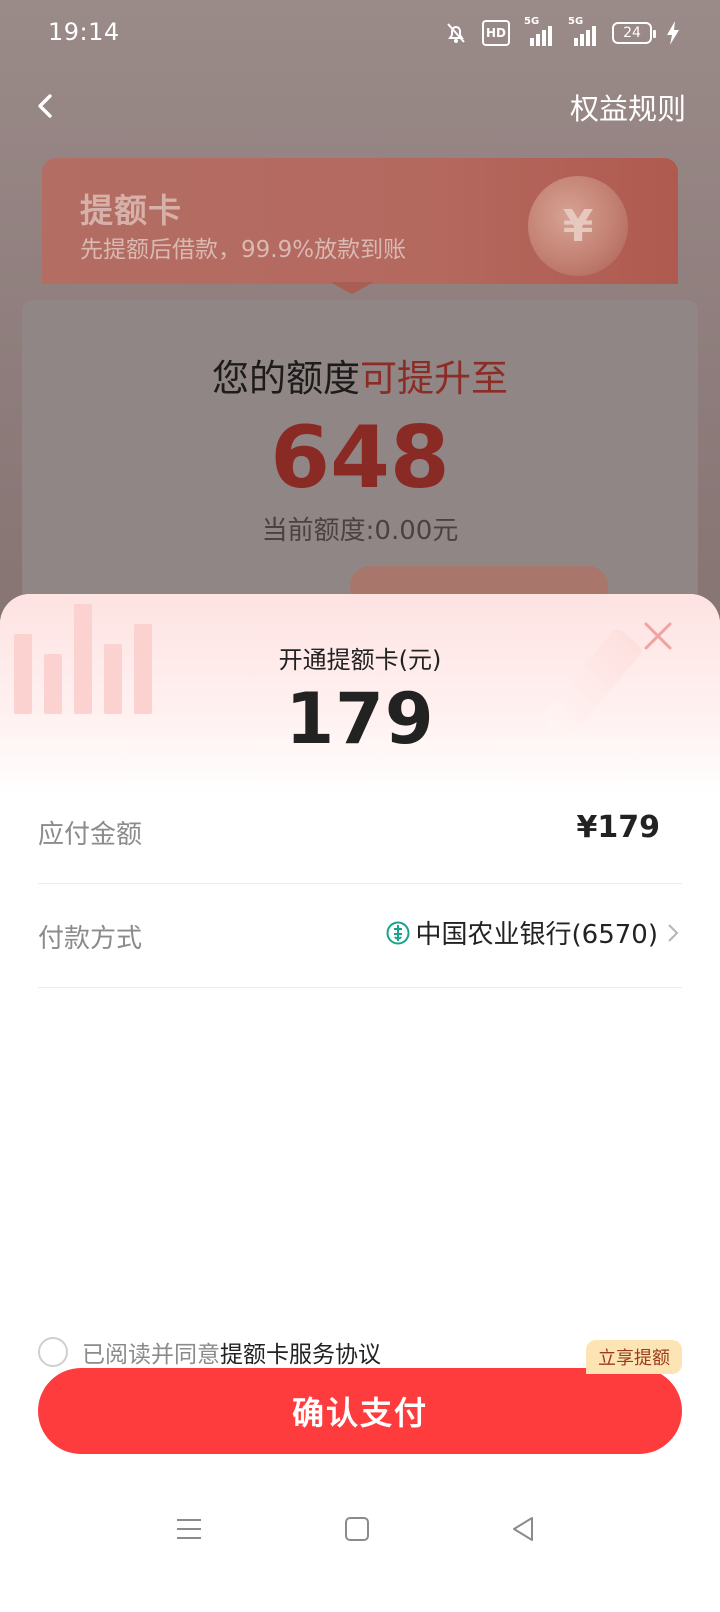 The height and width of the screenshot is (1612, 720). Describe the element at coordinates (45, 106) in the screenshot. I see `chevron-left-icon` at that location.